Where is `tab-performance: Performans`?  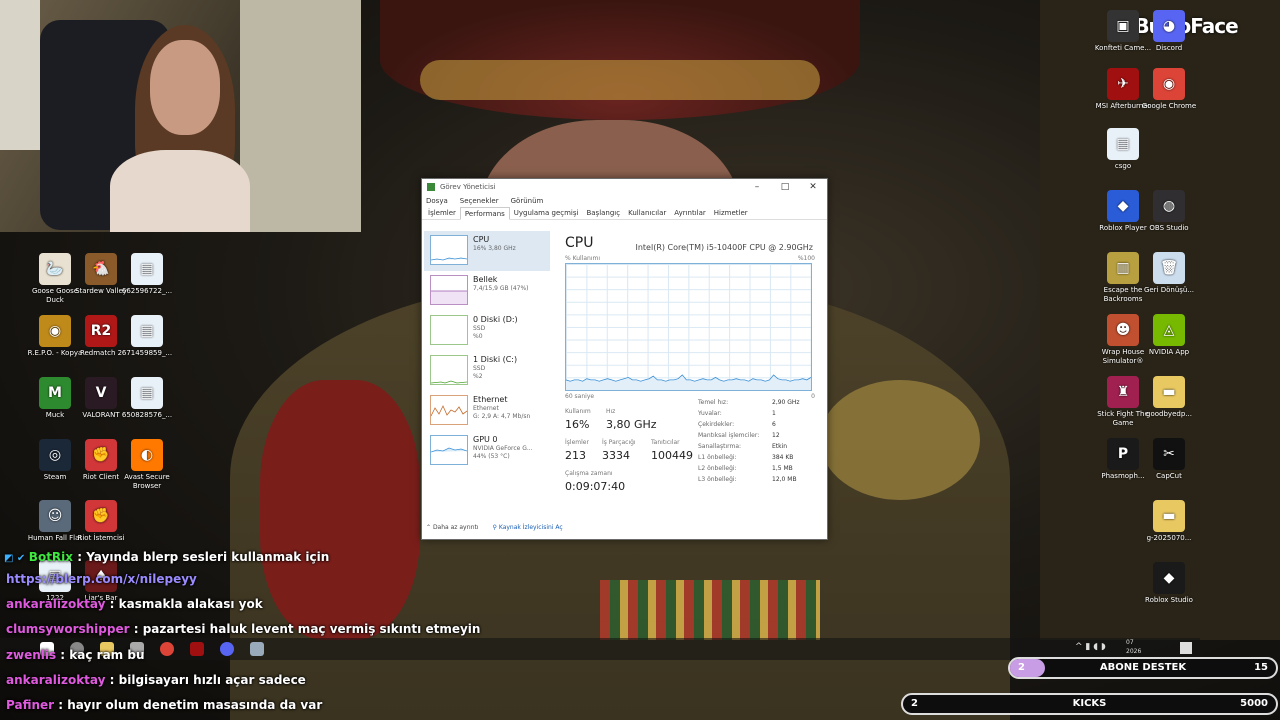
tab-performance: Performans is located at coordinates (484, 213).